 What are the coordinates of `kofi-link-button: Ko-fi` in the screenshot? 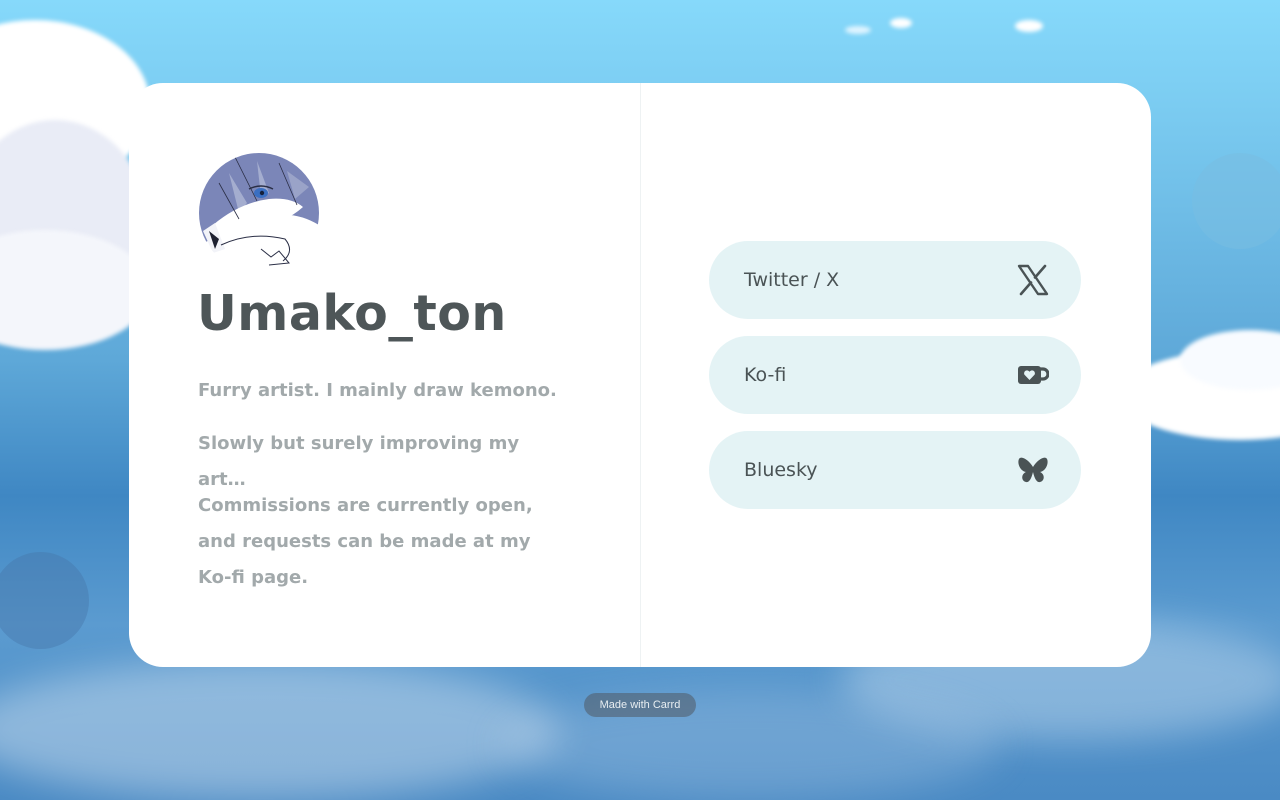 It's located at (895, 375).